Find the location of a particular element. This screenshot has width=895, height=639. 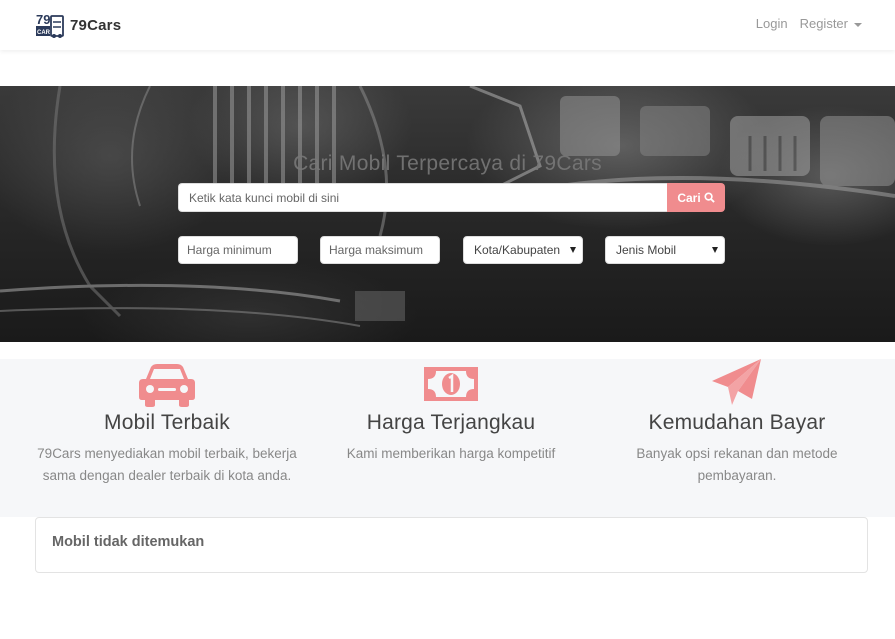

empty-results-message: Mobil tidak ditemukan is located at coordinates (128, 542).